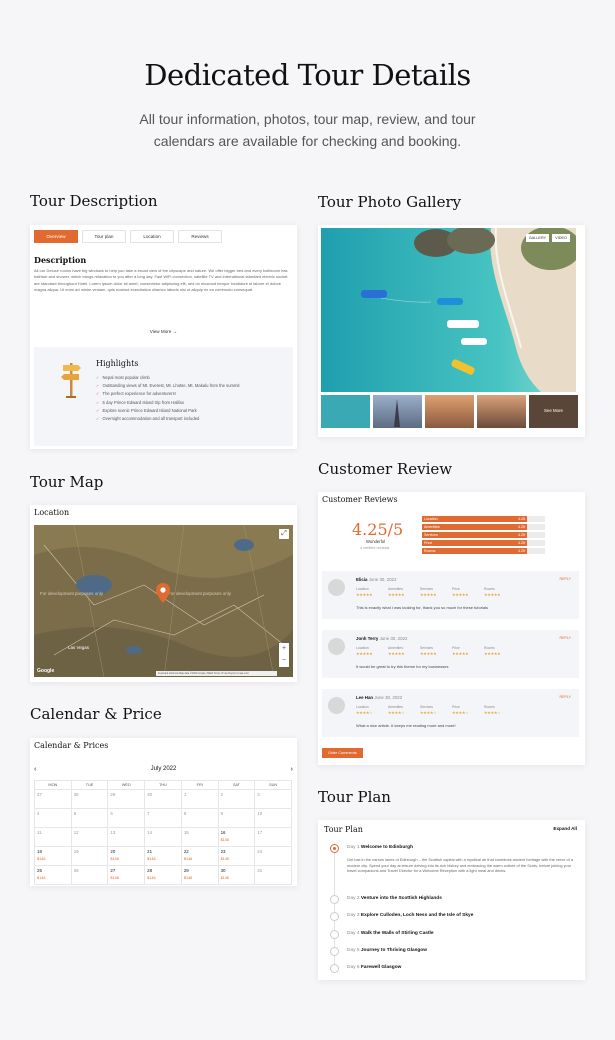 The width and height of the screenshot is (615, 1040). What do you see at coordinates (186, 832) in the screenshot?
I see `calendar-day-number: 15` at bounding box center [186, 832].